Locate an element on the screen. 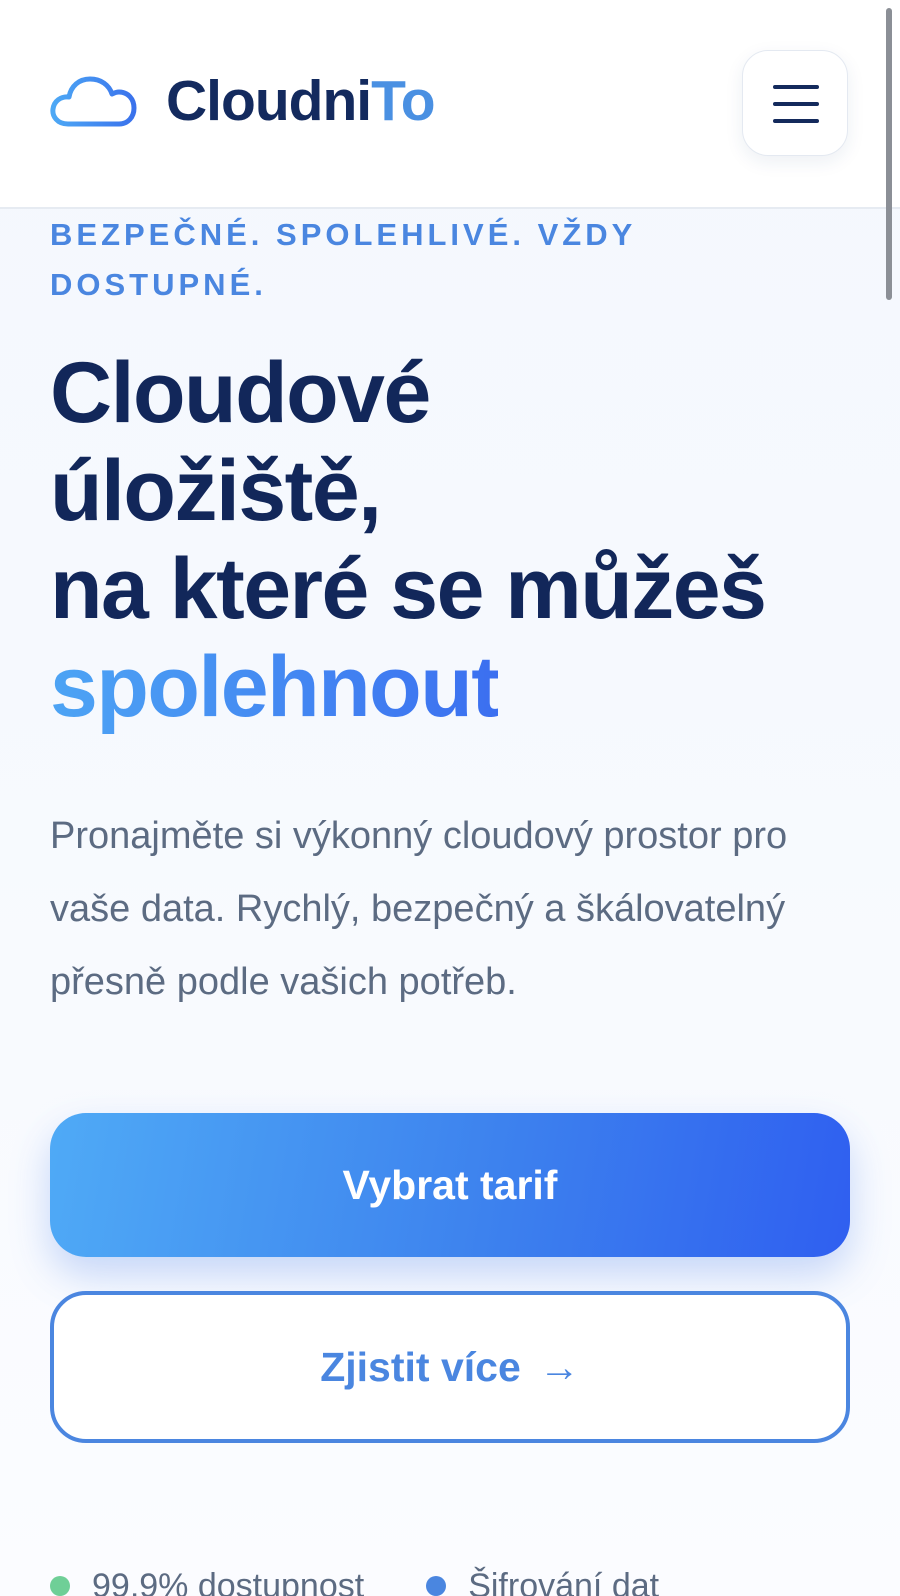 This screenshot has height=1596, width=900. learn-more-label: Zjistit více is located at coordinates (420, 1367).